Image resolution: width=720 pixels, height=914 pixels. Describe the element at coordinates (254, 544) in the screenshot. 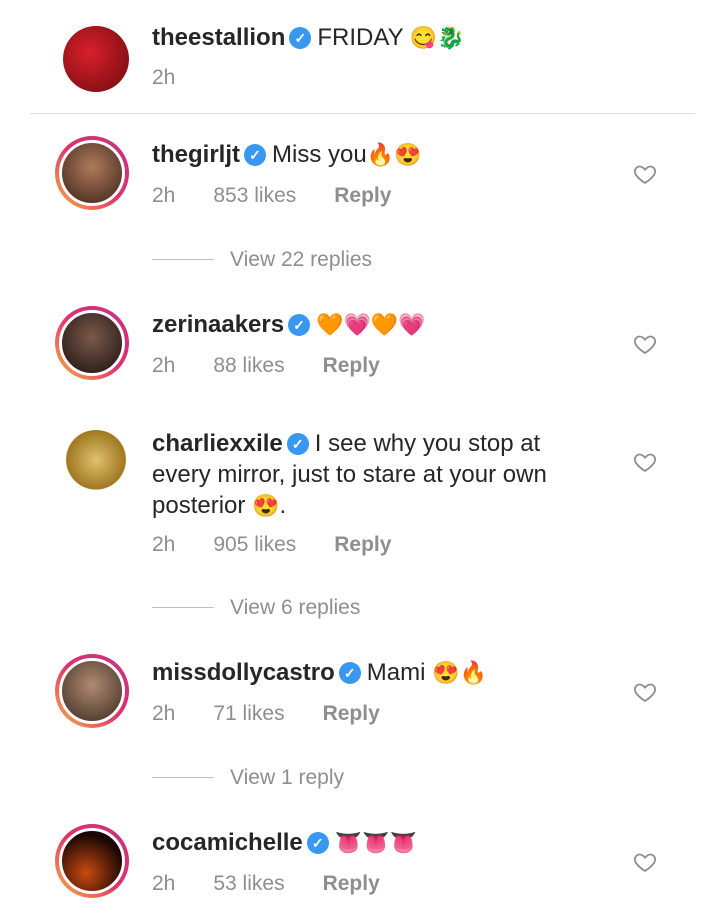

I see `comment-likes: 905 likes` at that location.